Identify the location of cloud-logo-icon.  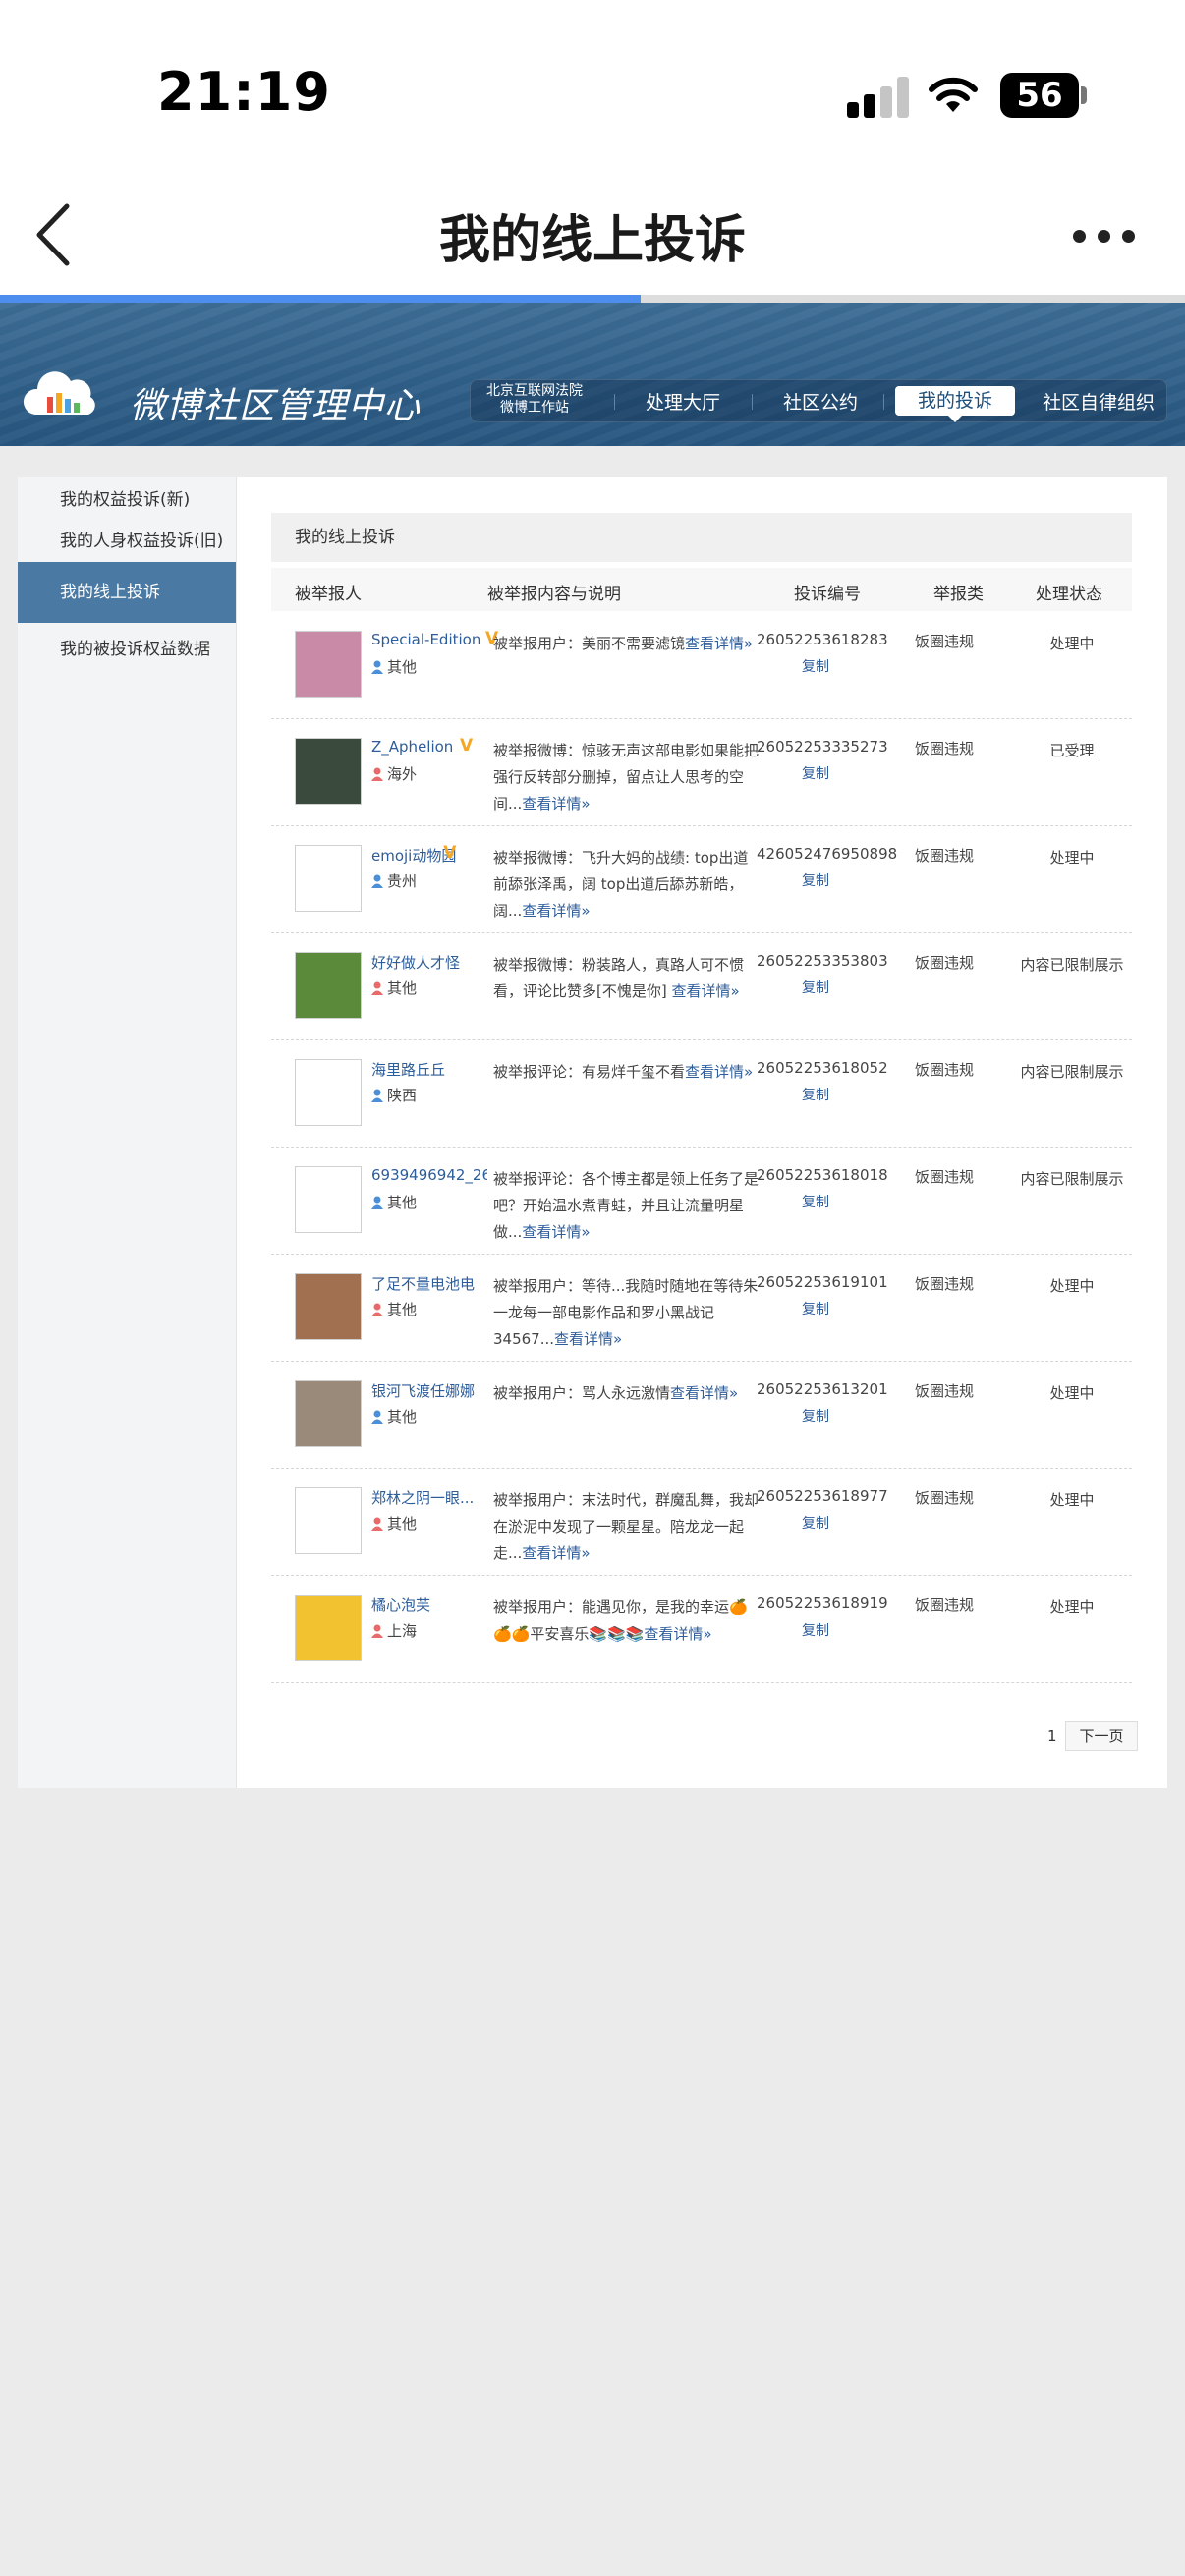
(59, 393).